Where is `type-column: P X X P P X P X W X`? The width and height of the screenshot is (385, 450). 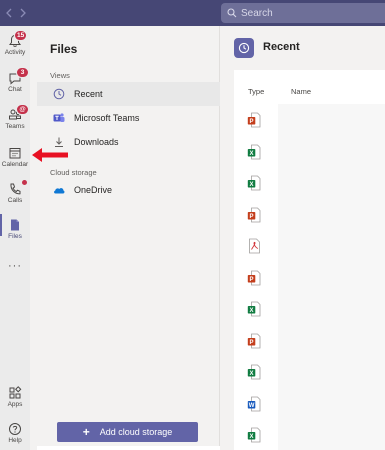
type-column: P X X P P X P X W X is located at coordinates (256, 277).